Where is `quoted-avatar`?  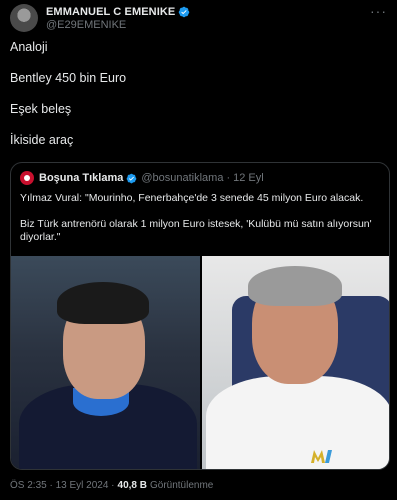
quoted-avatar is located at coordinates (27, 178).